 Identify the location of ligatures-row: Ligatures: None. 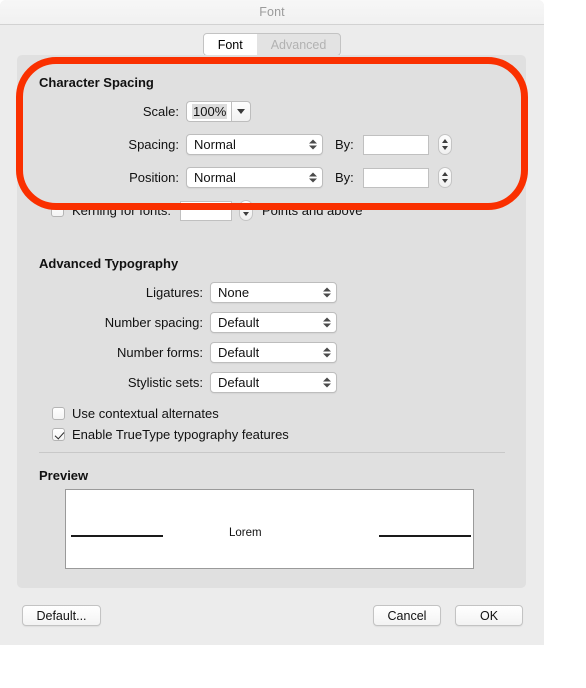
(188, 292).